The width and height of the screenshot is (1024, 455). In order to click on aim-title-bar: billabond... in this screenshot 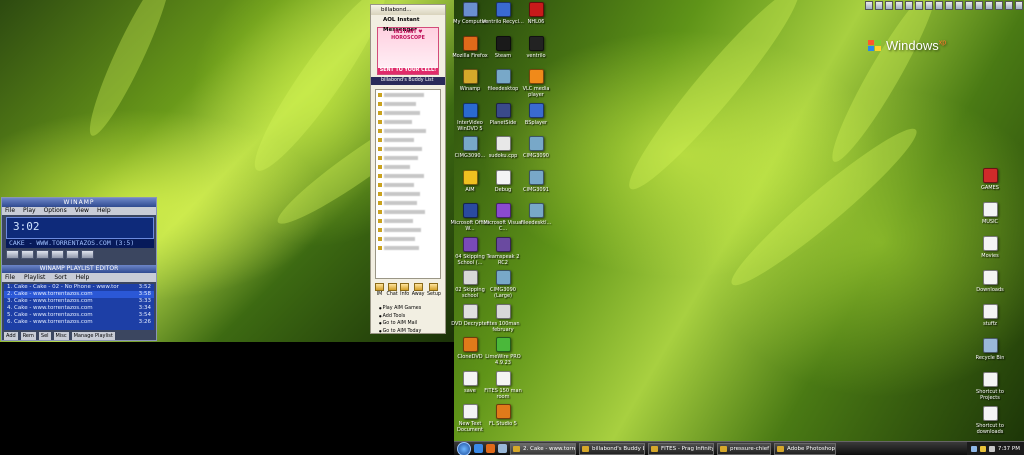, I will do `click(408, 10)`.